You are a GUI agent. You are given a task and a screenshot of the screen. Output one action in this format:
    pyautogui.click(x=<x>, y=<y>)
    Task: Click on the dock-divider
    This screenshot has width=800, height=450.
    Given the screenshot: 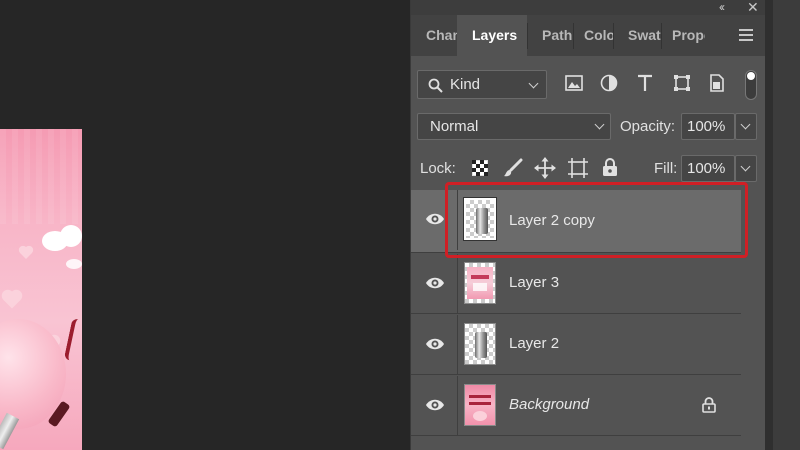 What is the action you would take?
    pyautogui.click(x=769, y=225)
    